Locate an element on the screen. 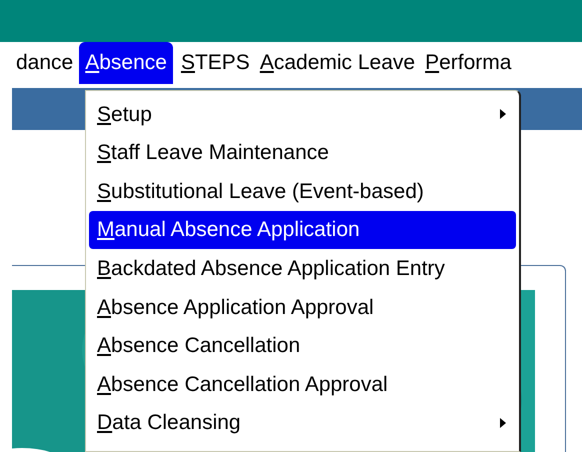 The image size is (582, 452). menu-option: Staff Leave Maintenance is located at coordinates (302, 153).